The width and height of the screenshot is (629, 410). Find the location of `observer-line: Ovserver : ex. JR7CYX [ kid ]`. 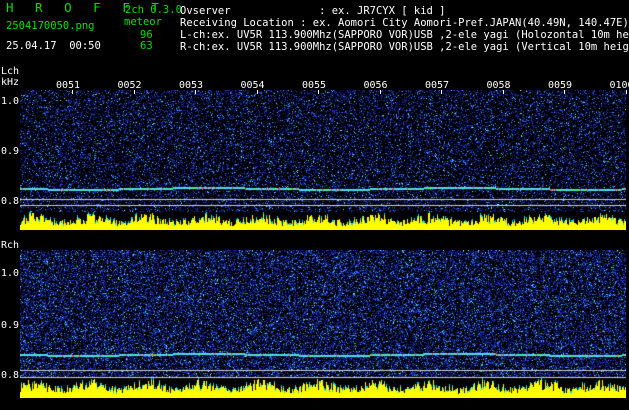

observer-line: Ovserver : ex. JR7CYX [ kid ] is located at coordinates (313, 11).